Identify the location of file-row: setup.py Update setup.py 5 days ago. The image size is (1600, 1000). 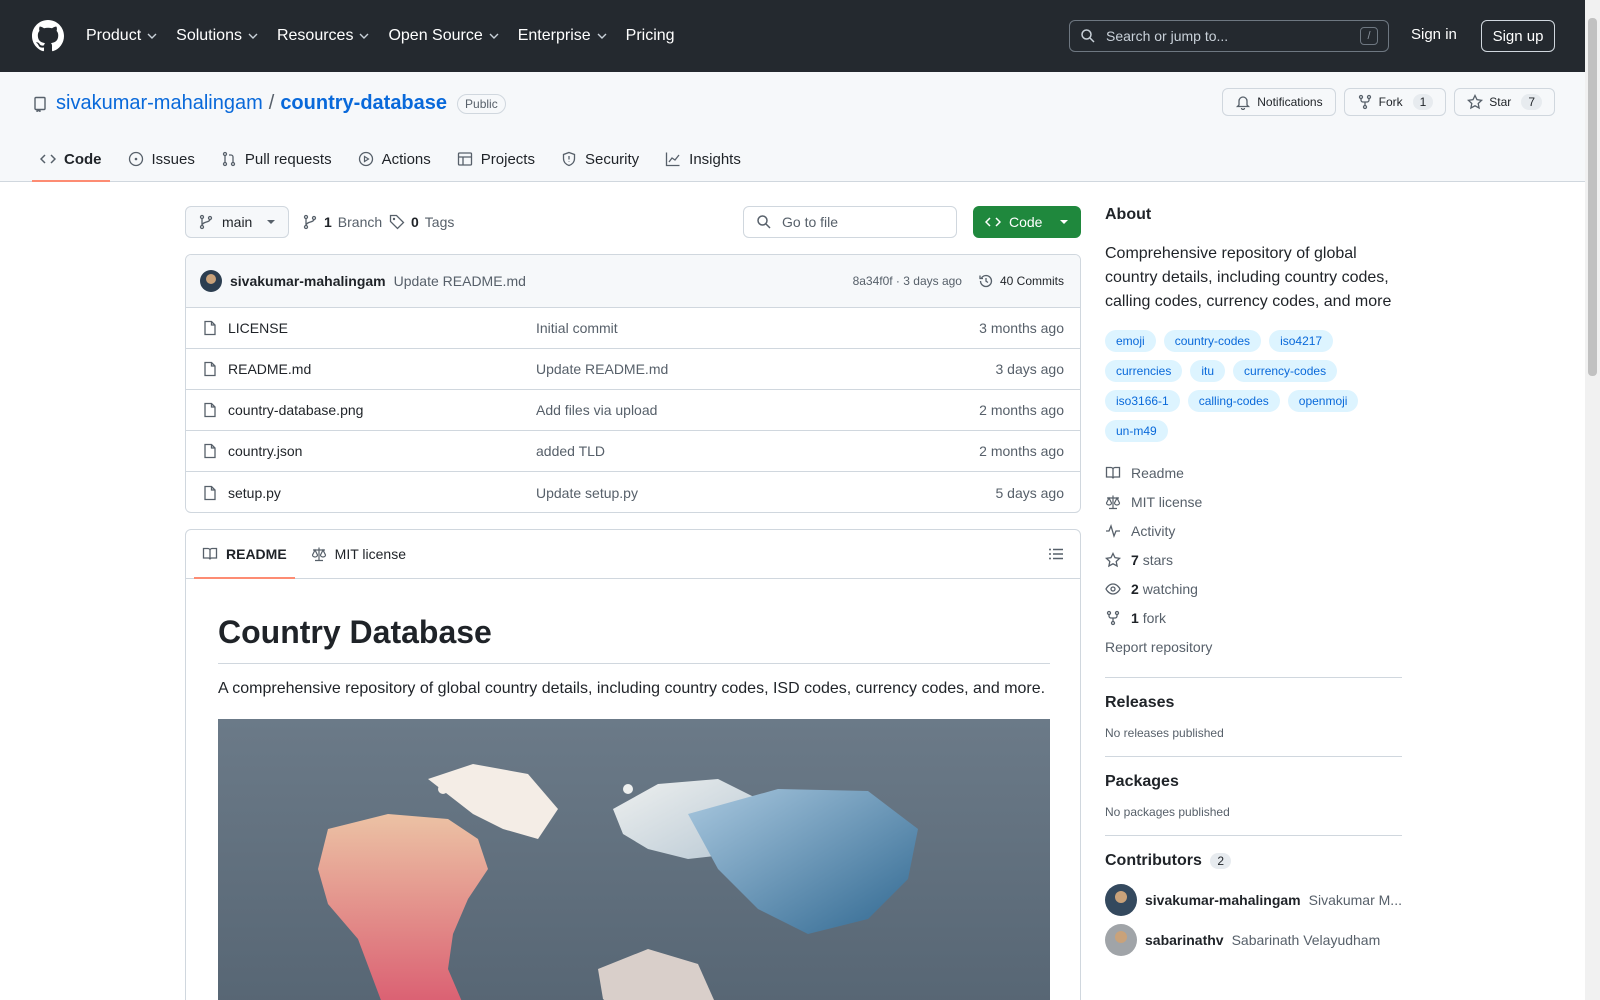
(633, 492).